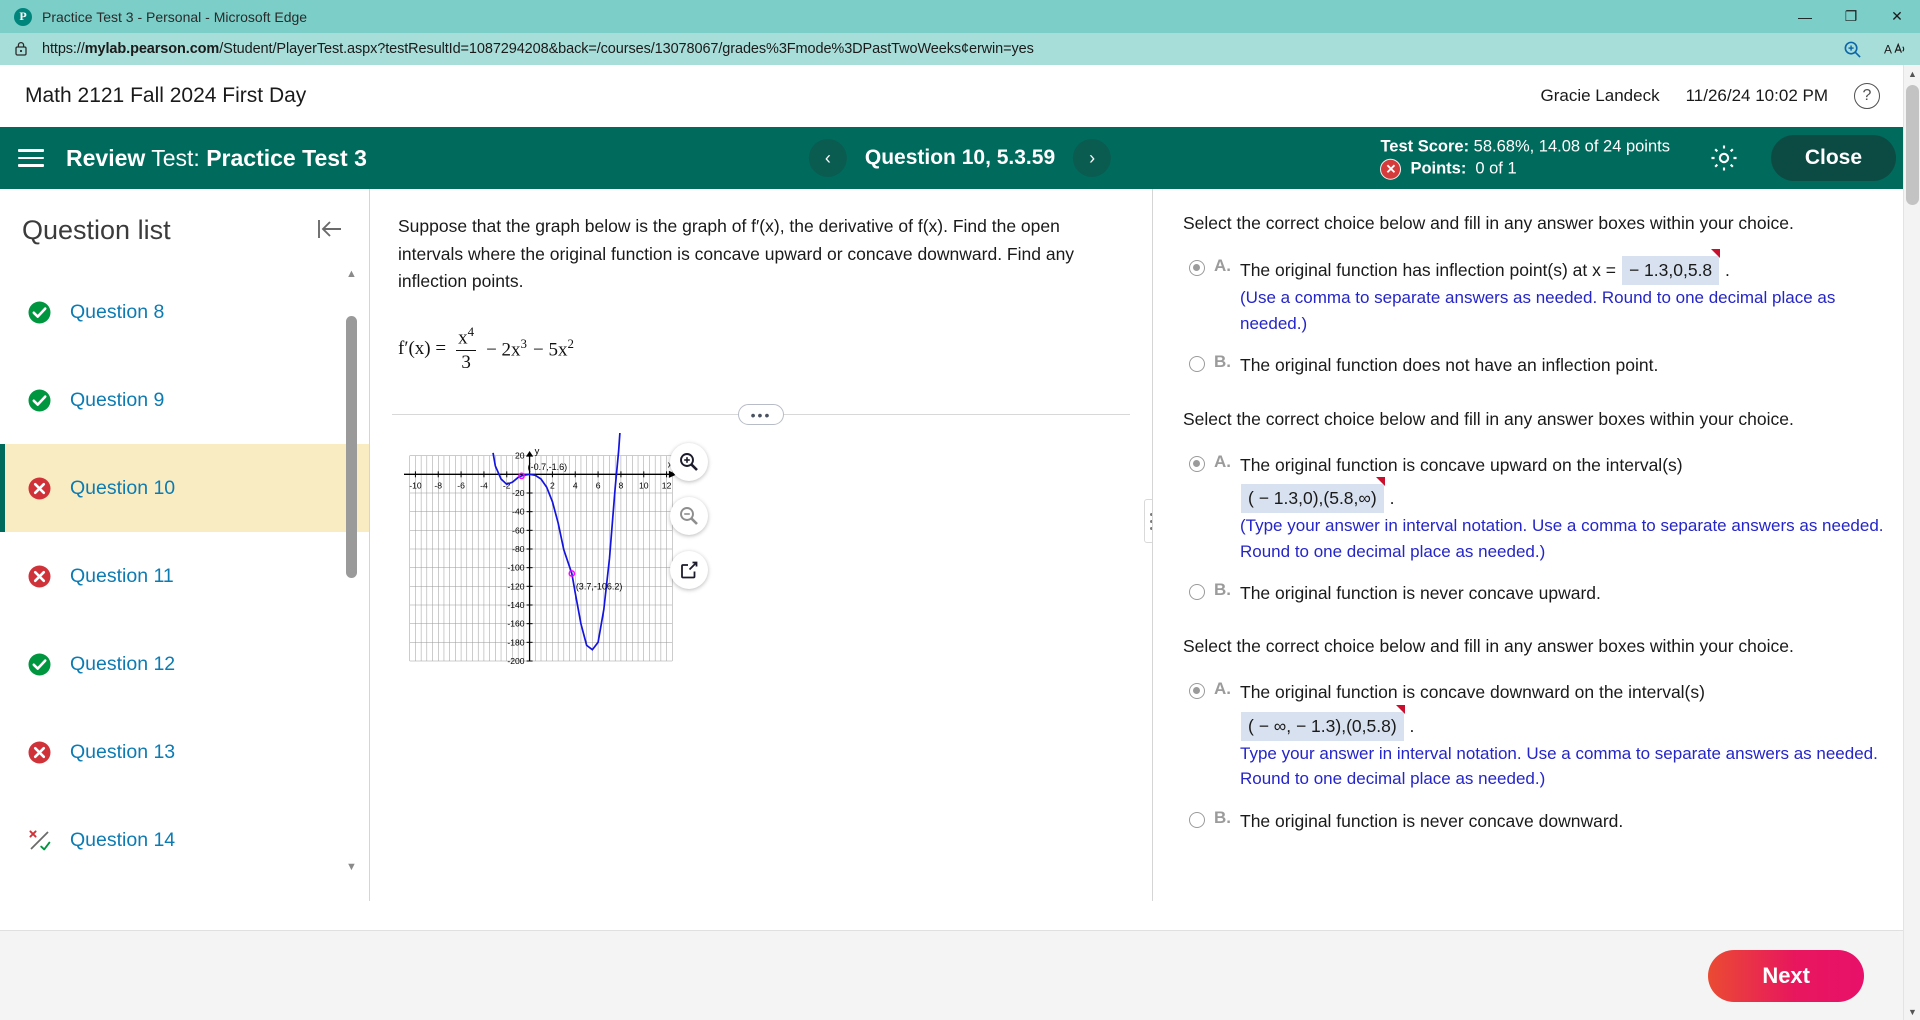  I want to click on next-button: Next, so click(1786, 975).